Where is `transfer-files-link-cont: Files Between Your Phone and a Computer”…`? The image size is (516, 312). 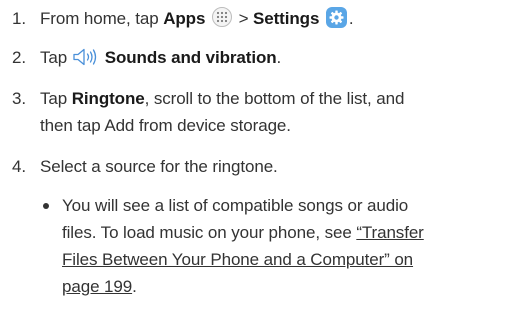
transfer-files-link-cont: Files Between Your Phone and a Computer”… is located at coordinates (237, 259).